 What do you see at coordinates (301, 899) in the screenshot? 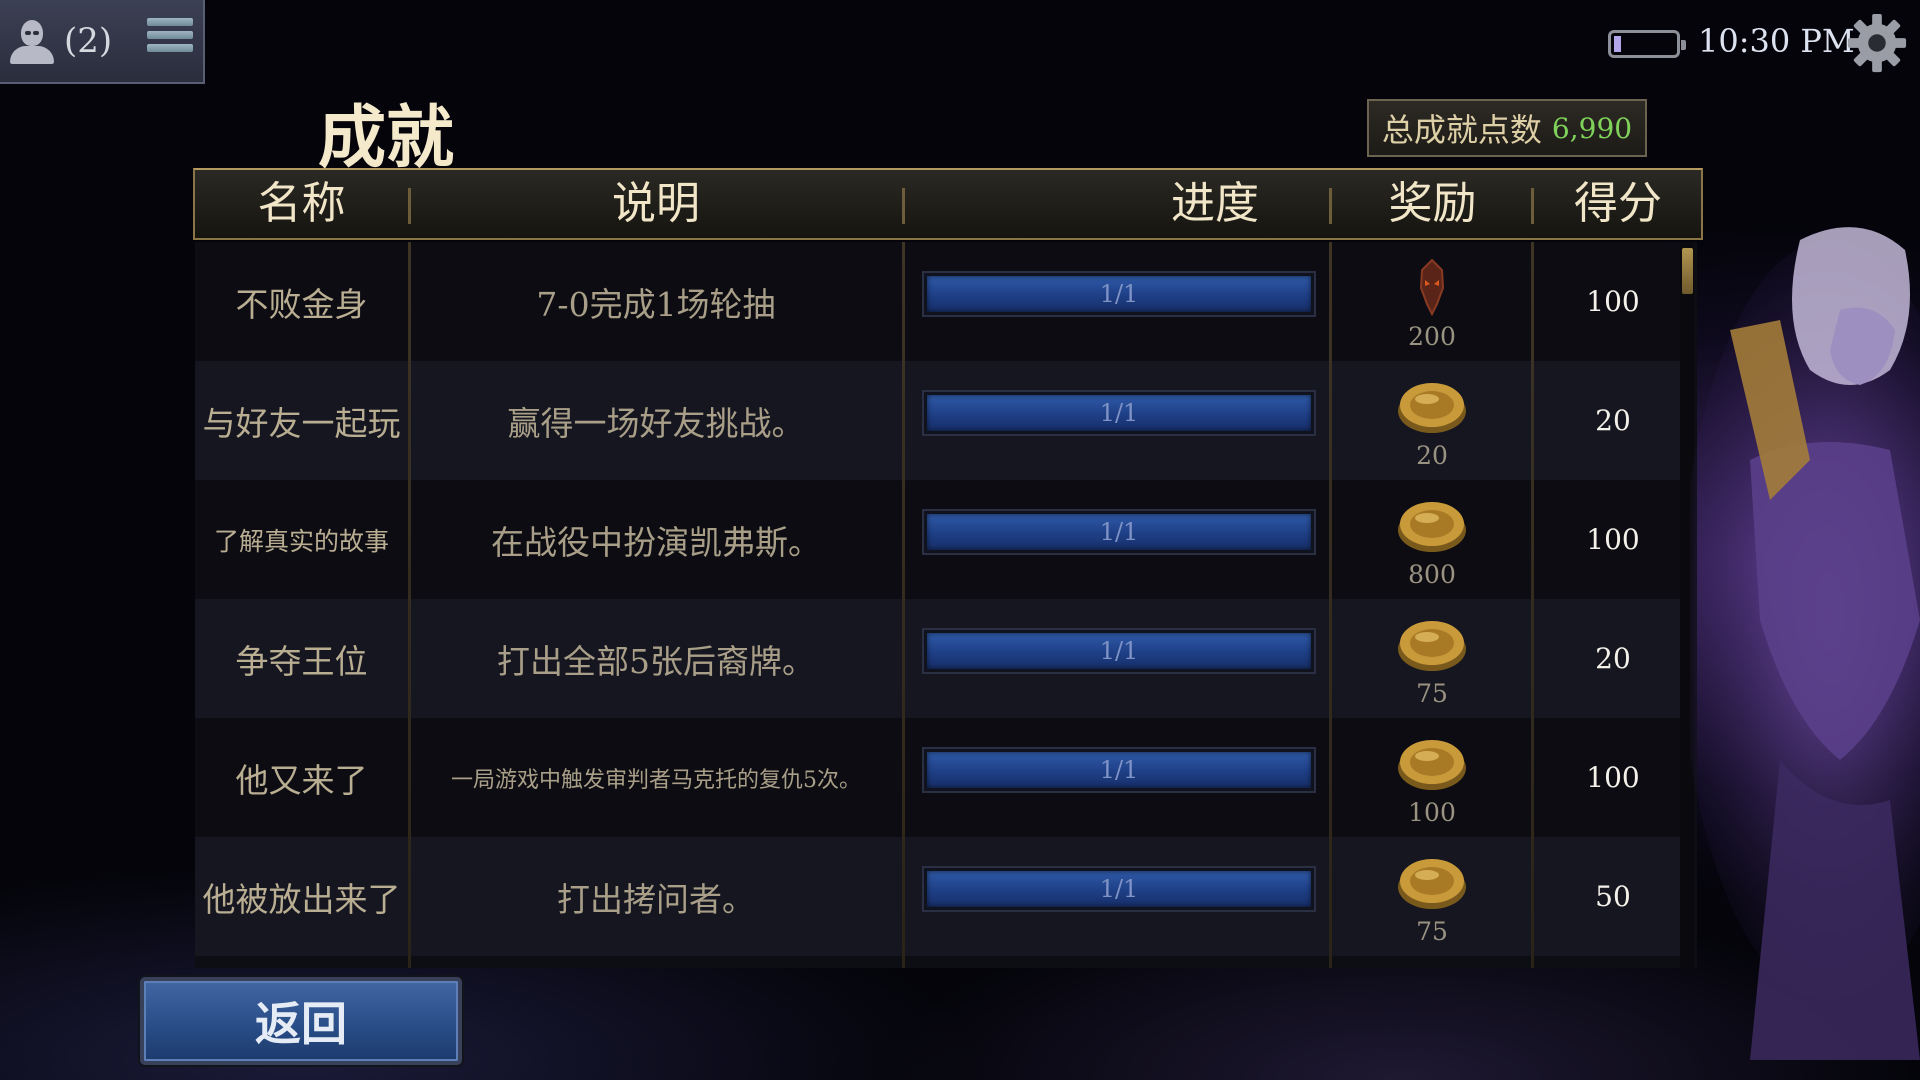
I see `achievement-name: 他被放出来了` at bounding box center [301, 899].